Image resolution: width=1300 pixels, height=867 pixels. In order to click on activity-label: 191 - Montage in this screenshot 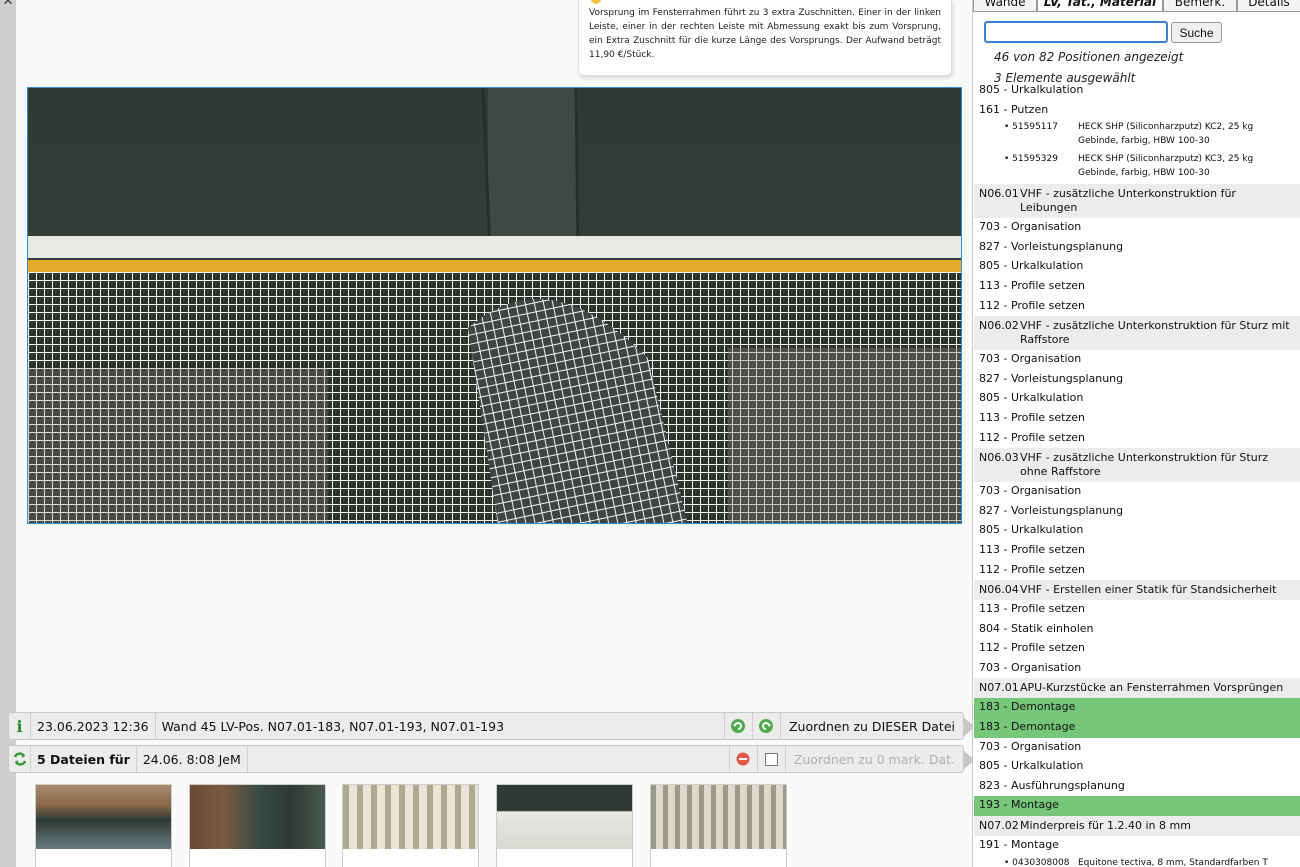, I will do `click(1019, 845)`.